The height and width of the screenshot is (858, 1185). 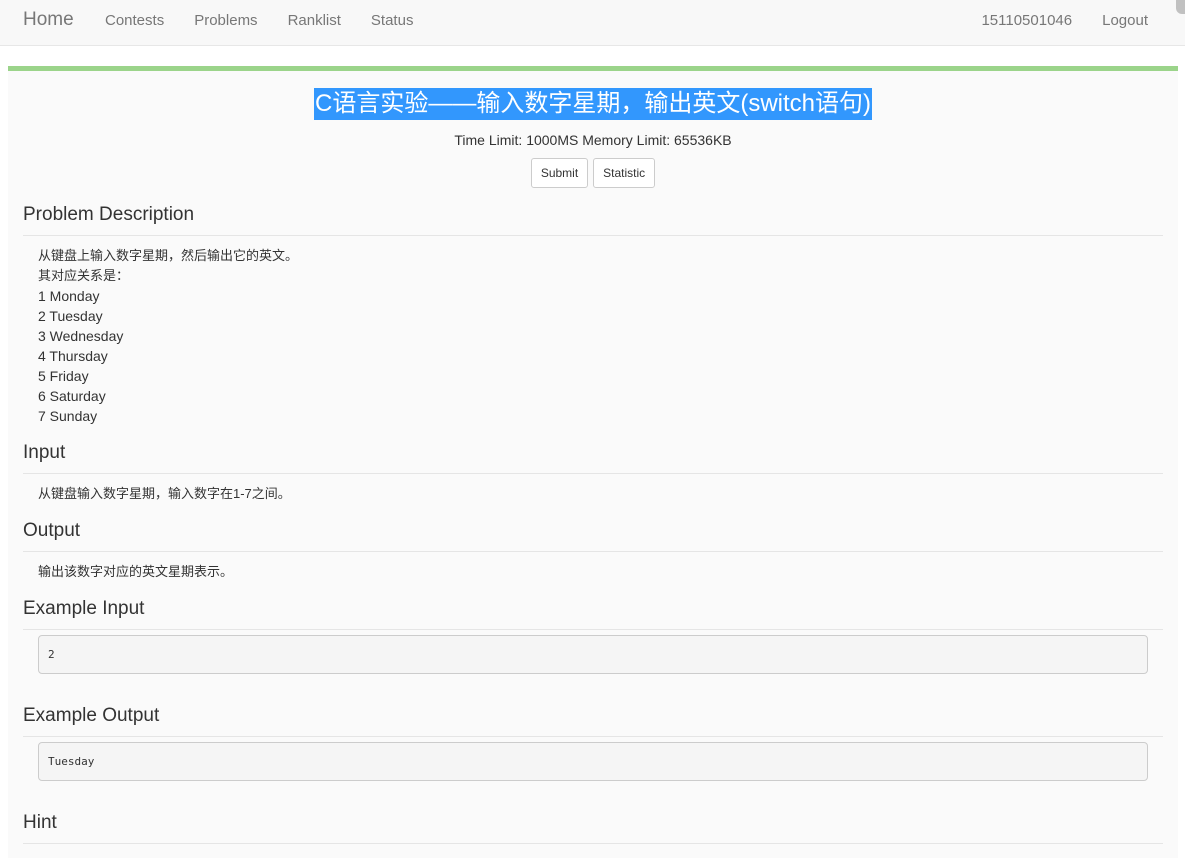 I want to click on description-line: 其对应关系是：, so click(x=84, y=275).